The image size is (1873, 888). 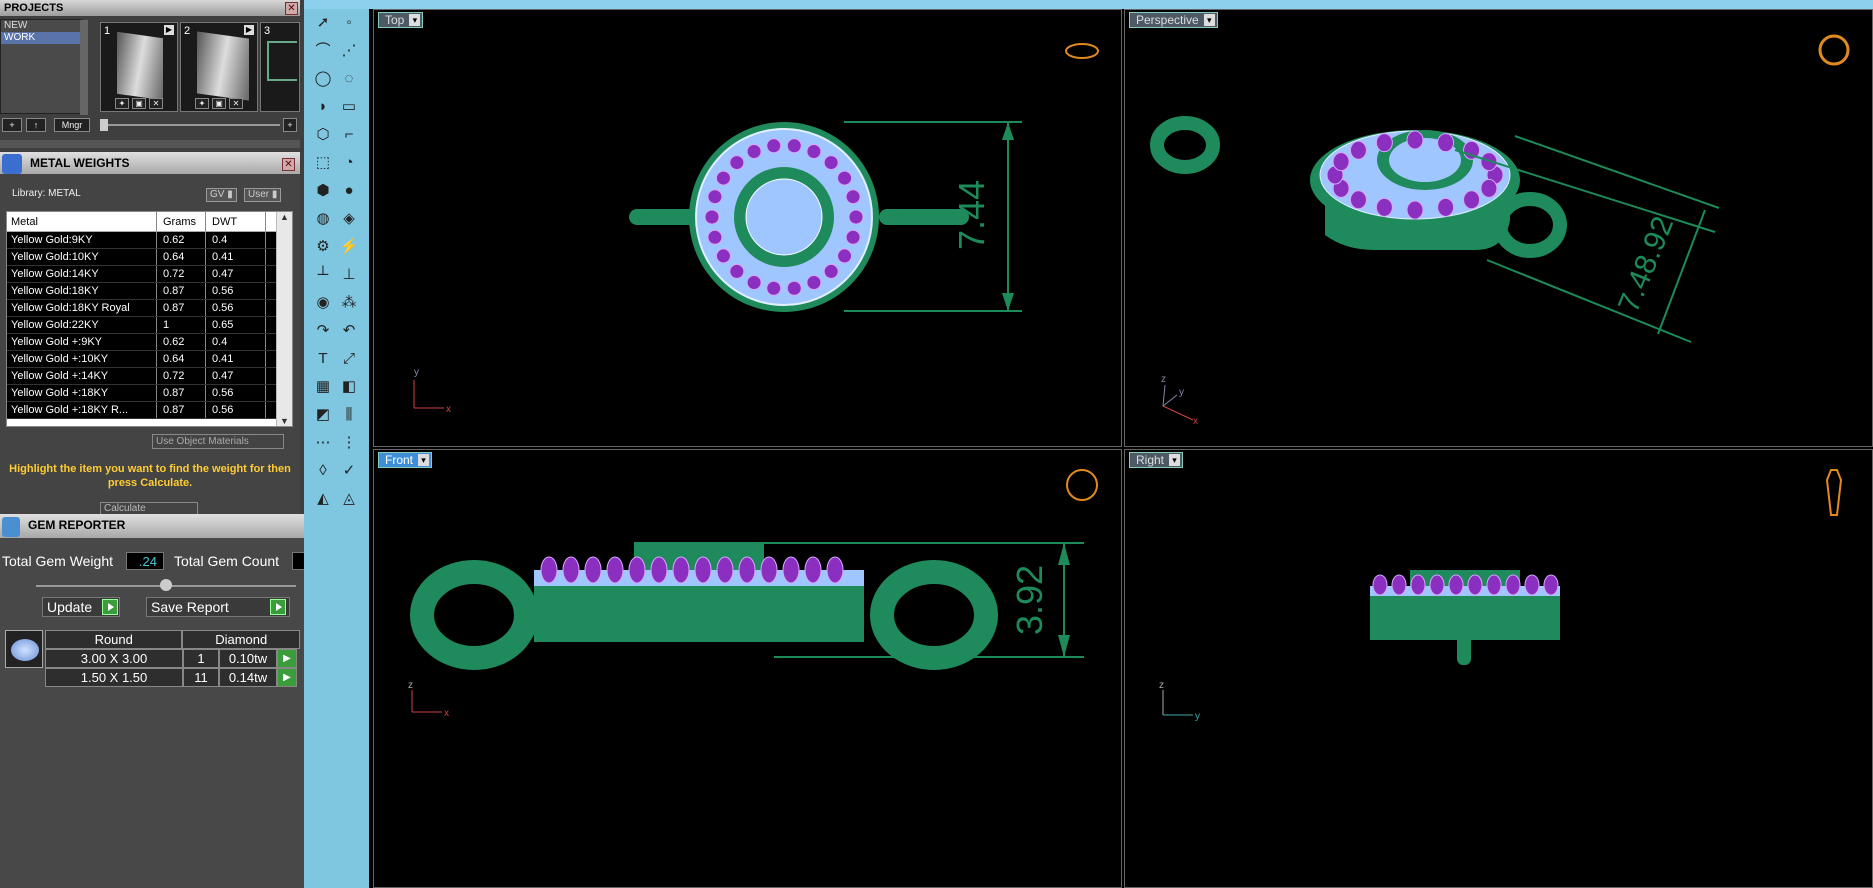 What do you see at coordinates (1834, 492) in the screenshot?
I see `ring-side-icon` at bounding box center [1834, 492].